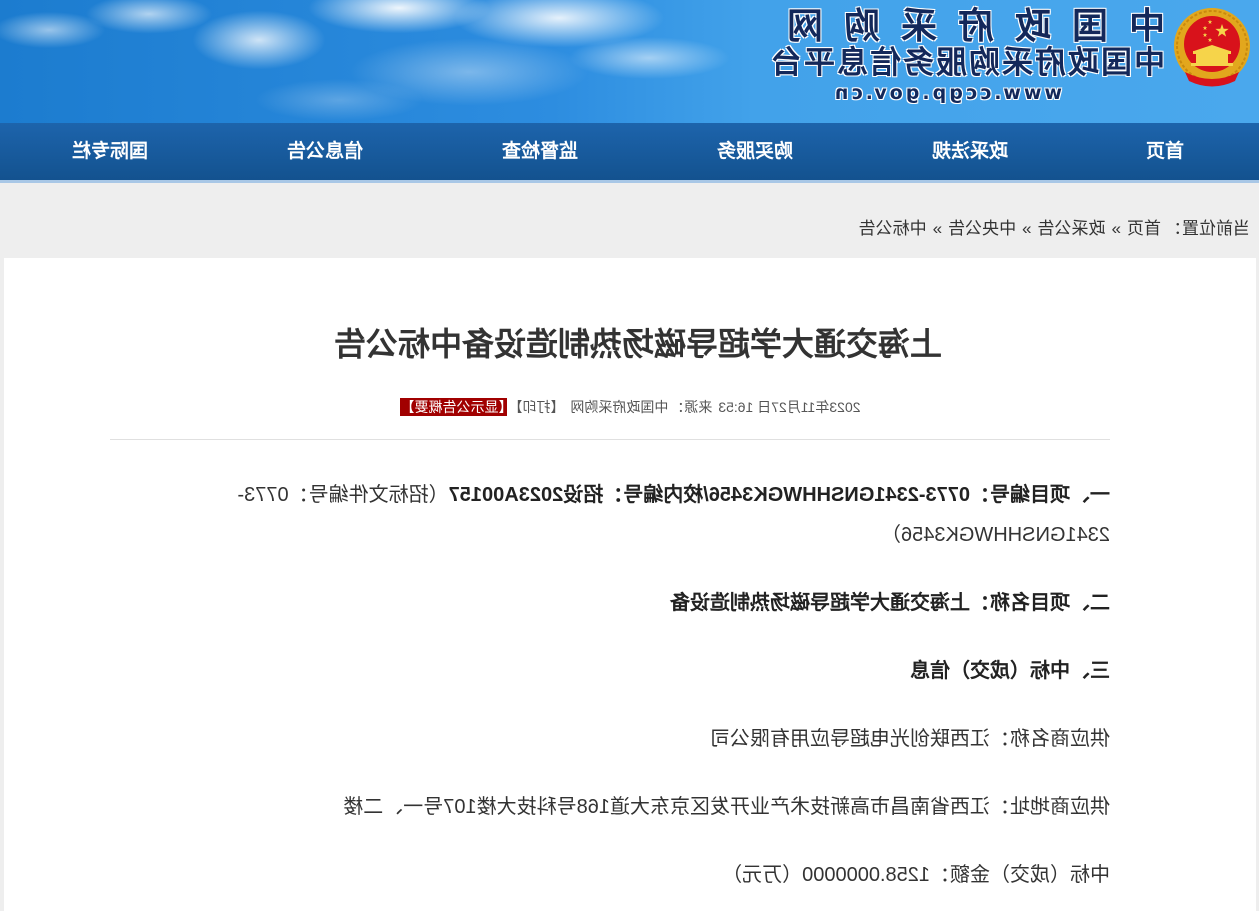 The height and width of the screenshot is (911, 1259). What do you see at coordinates (893, 228) in the screenshot?
I see `breadcrumb-item-award: 中标公告` at bounding box center [893, 228].